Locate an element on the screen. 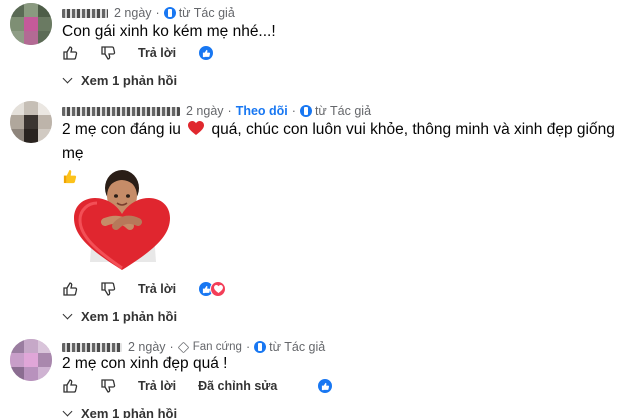 The height and width of the screenshot is (418, 640). comment-meta: 2 ngày · từ Tác giả is located at coordinates (148, 13).